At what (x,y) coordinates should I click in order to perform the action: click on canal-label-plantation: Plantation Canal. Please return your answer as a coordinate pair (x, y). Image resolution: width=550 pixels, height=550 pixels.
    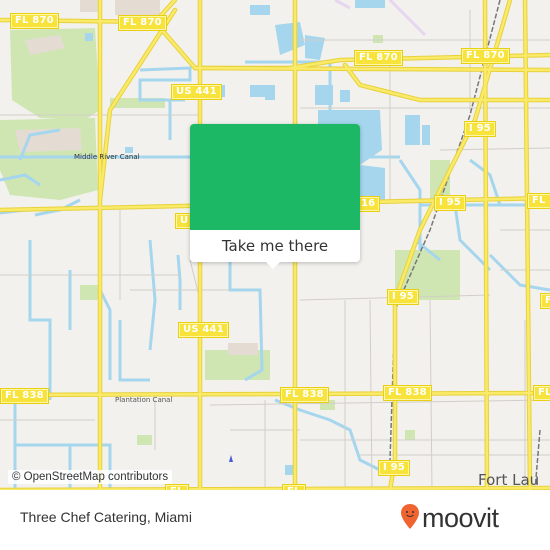
    Looking at the image, I should click on (144, 400).